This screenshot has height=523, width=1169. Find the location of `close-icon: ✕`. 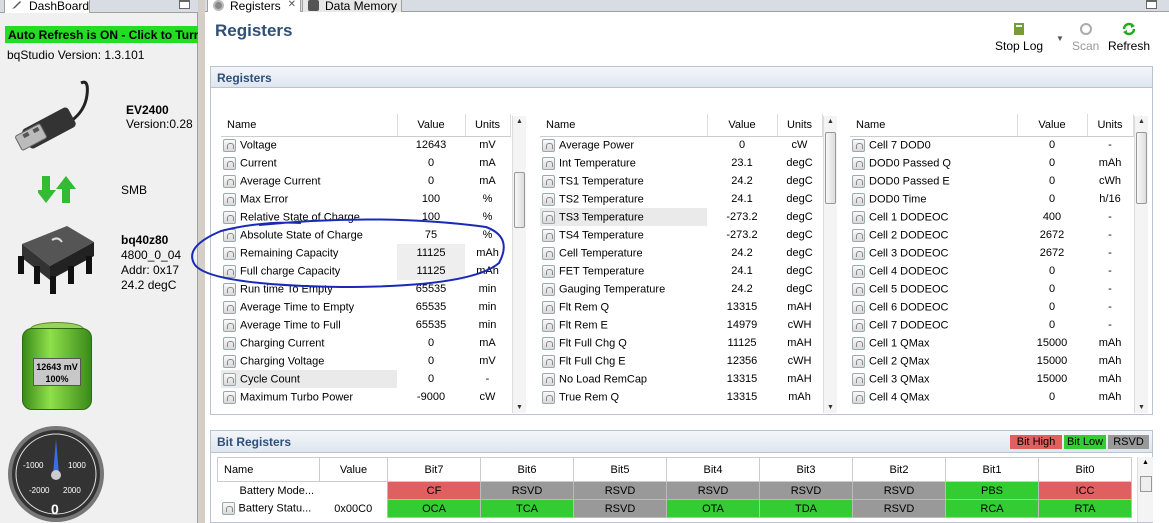

close-icon: ✕ is located at coordinates (292, 5).